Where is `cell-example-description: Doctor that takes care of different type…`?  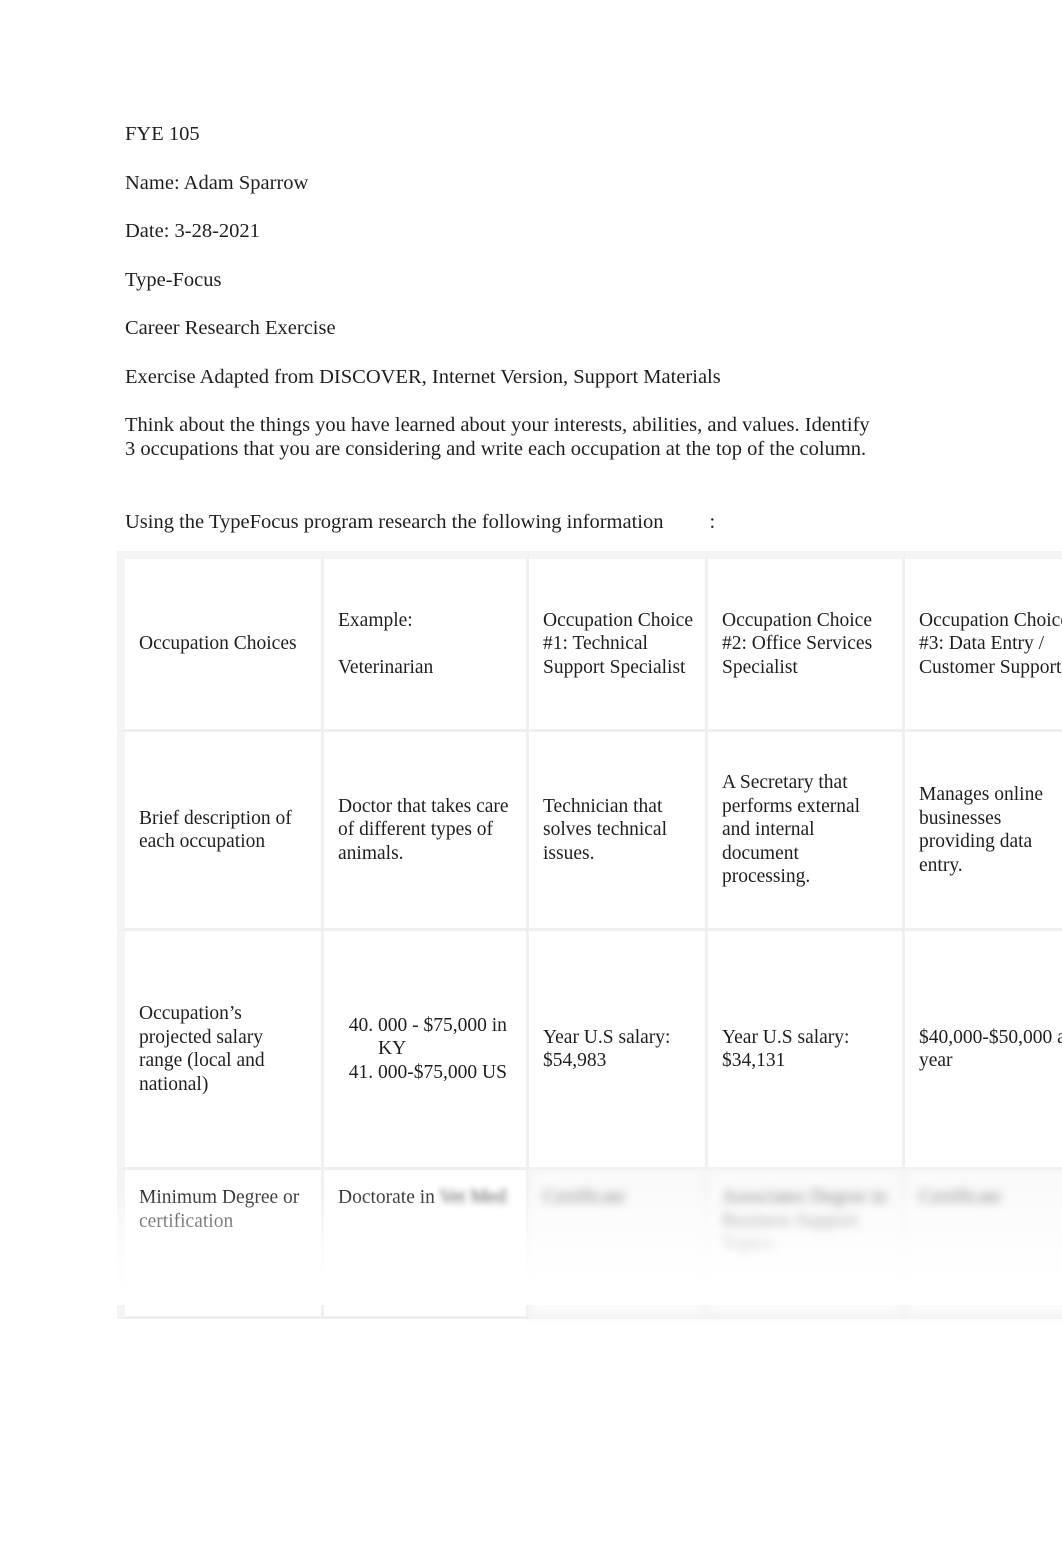 cell-example-description: Doctor that takes care of different type… is located at coordinates (426, 831).